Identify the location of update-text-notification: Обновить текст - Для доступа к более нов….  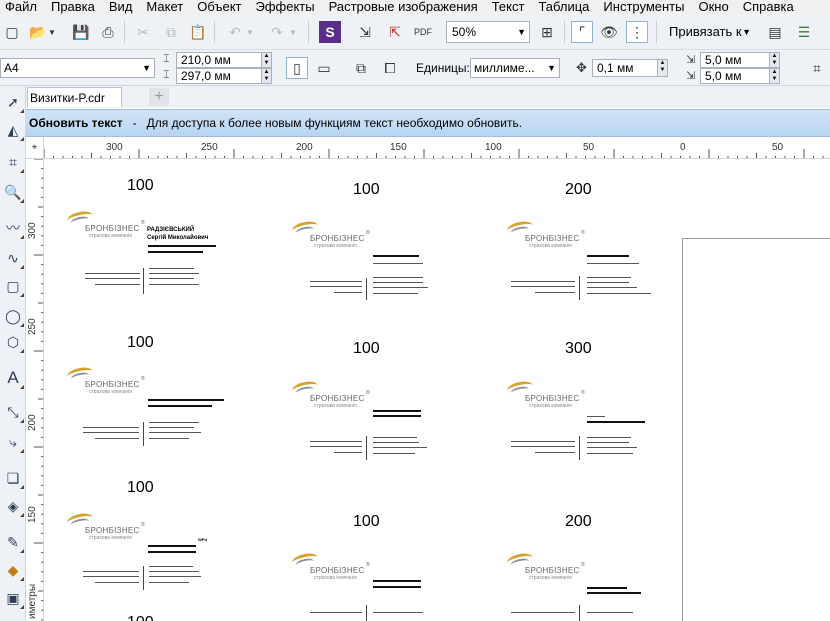
(428, 123).